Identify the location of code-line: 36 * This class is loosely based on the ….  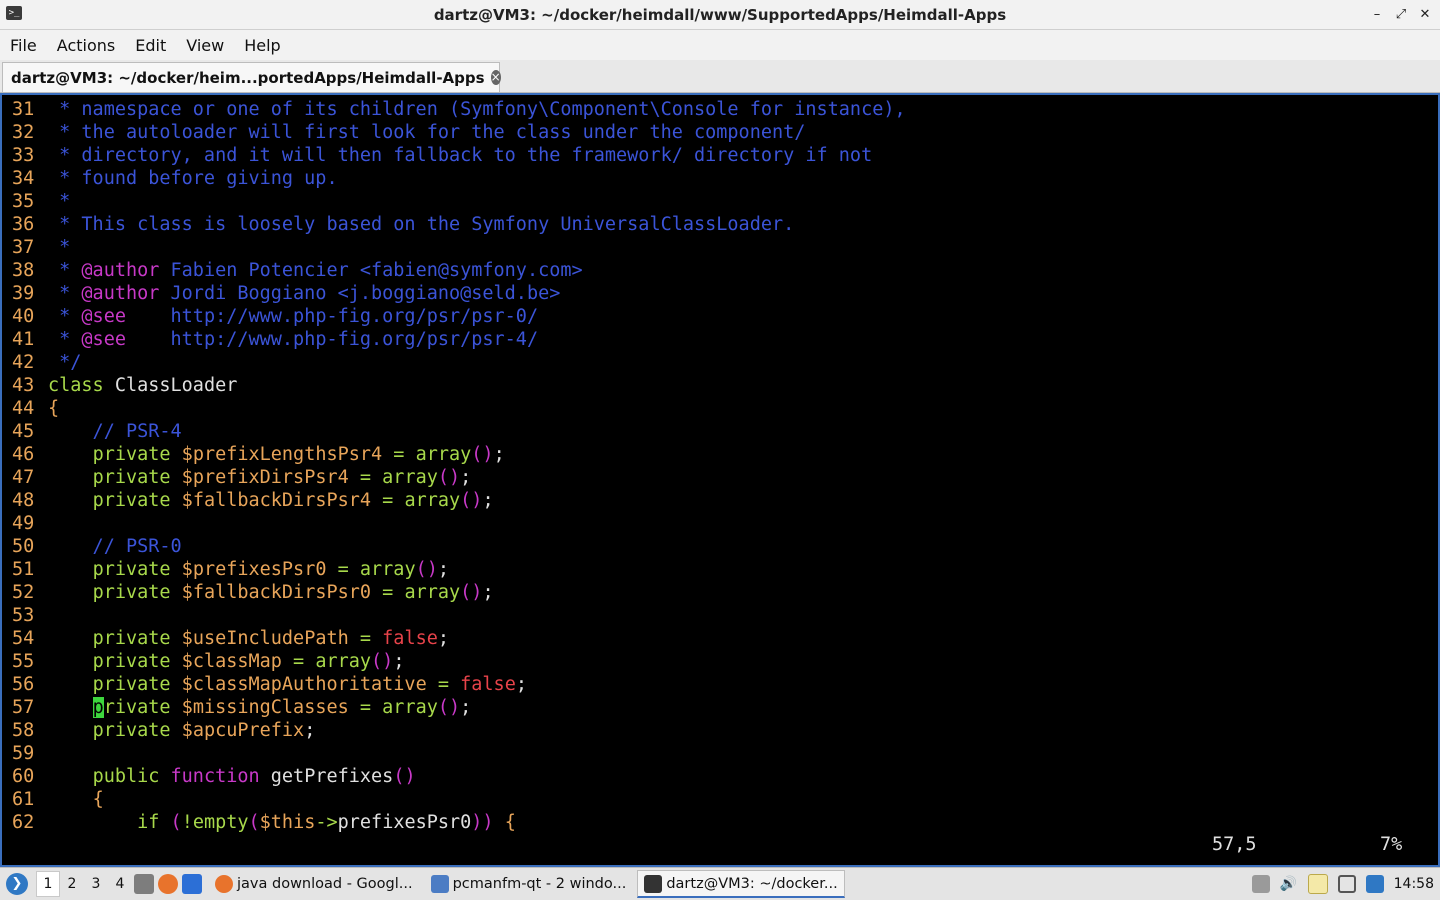
(403, 224).